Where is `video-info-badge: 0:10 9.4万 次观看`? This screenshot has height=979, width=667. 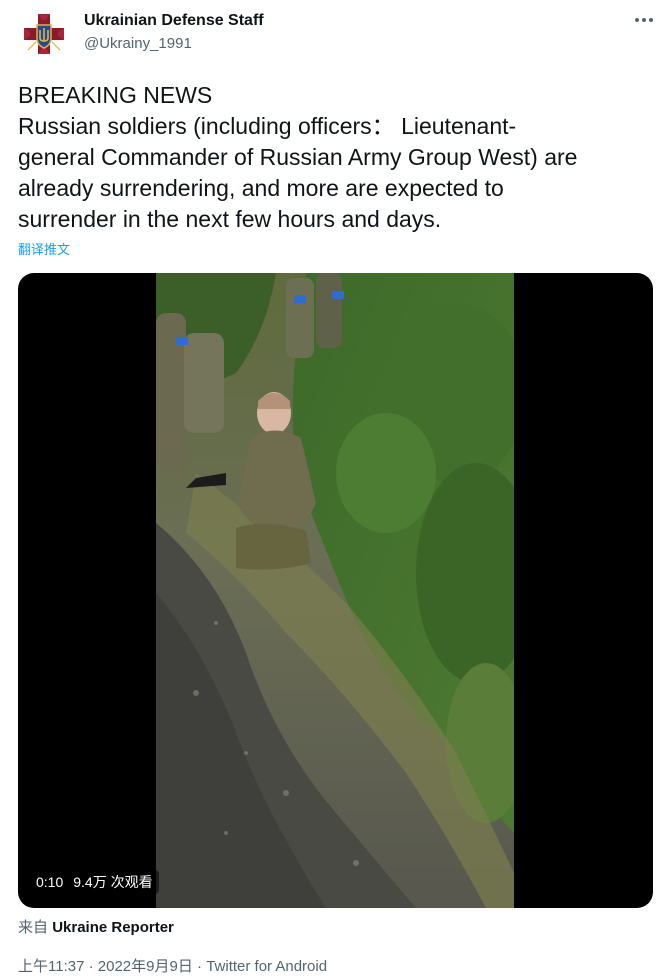
video-info-badge: 0:10 9.4万 次观看 is located at coordinates (94, 882).